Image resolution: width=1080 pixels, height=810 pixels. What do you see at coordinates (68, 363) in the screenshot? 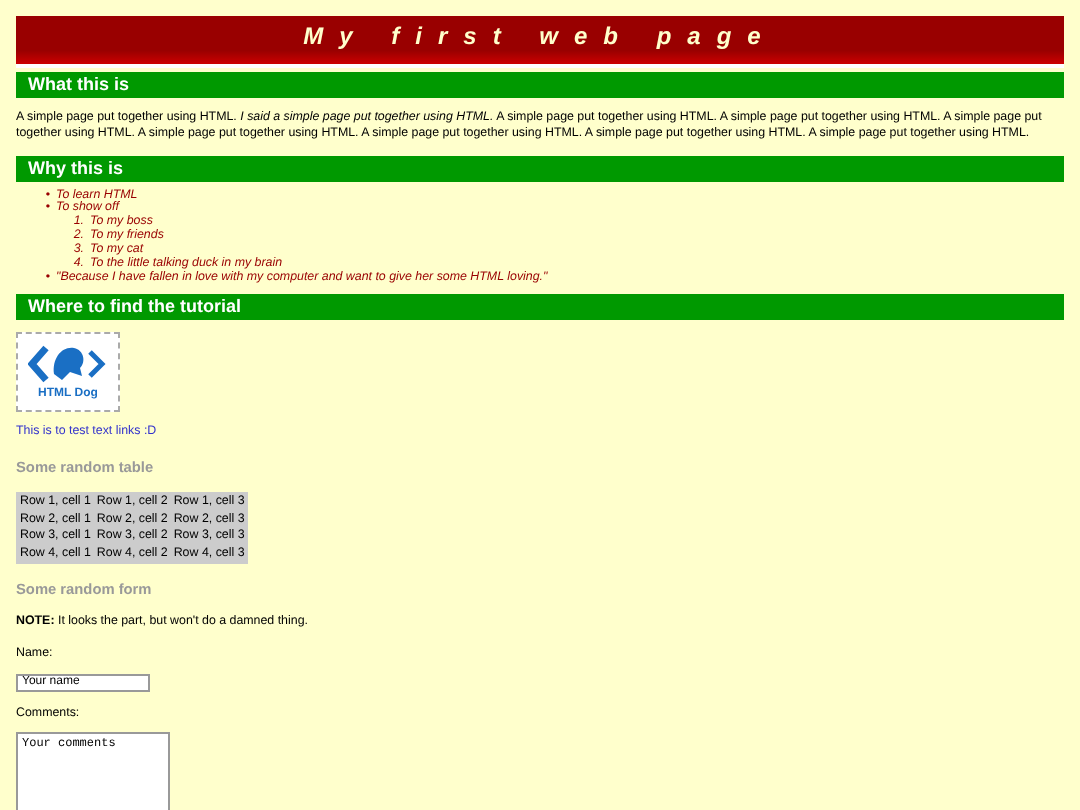
I see `dog-logo-icon` at bounding box center [68, 363].